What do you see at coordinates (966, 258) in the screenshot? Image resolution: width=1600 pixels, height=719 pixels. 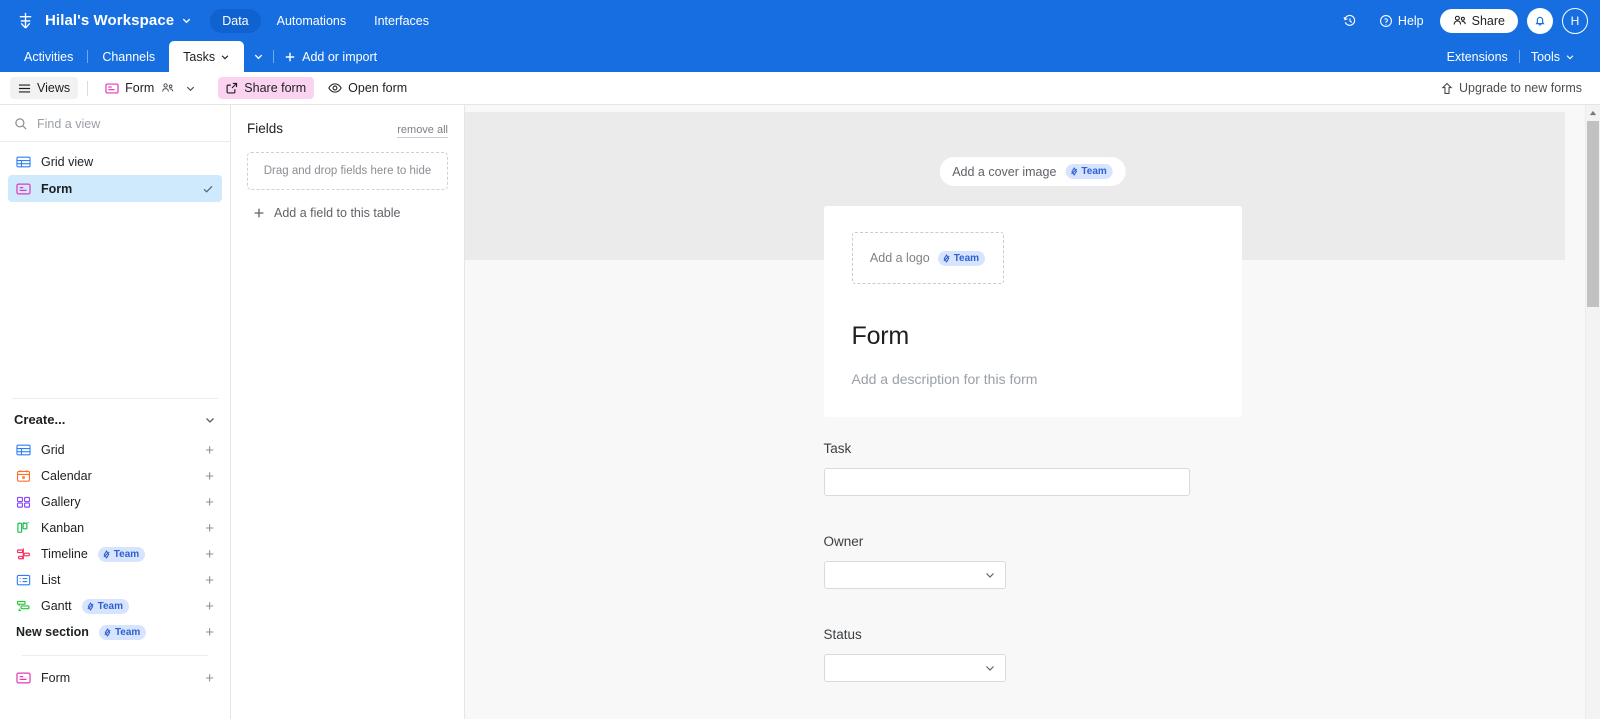 I see `team-badge-label: Team` at bounding box center [966, 258].